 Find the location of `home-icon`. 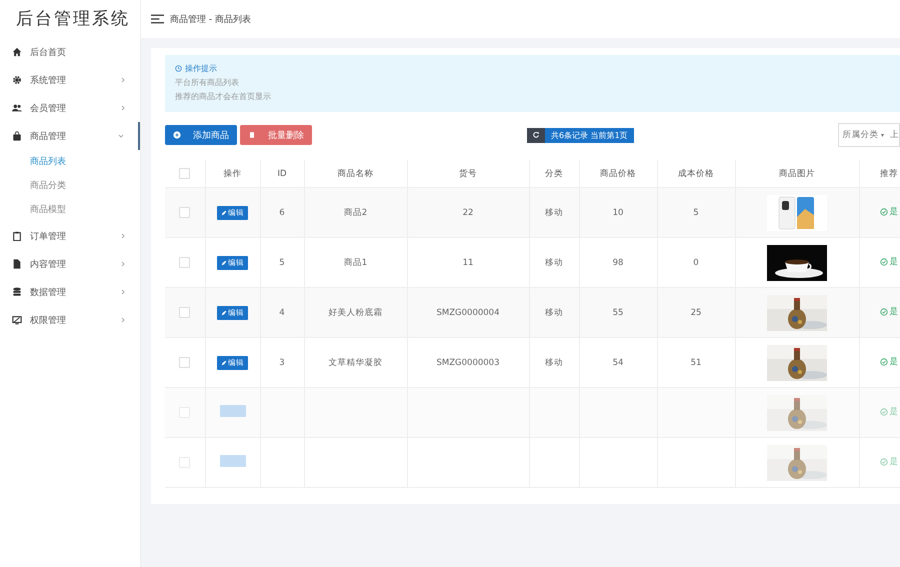

home-icon is located at coordinates (17, 52).